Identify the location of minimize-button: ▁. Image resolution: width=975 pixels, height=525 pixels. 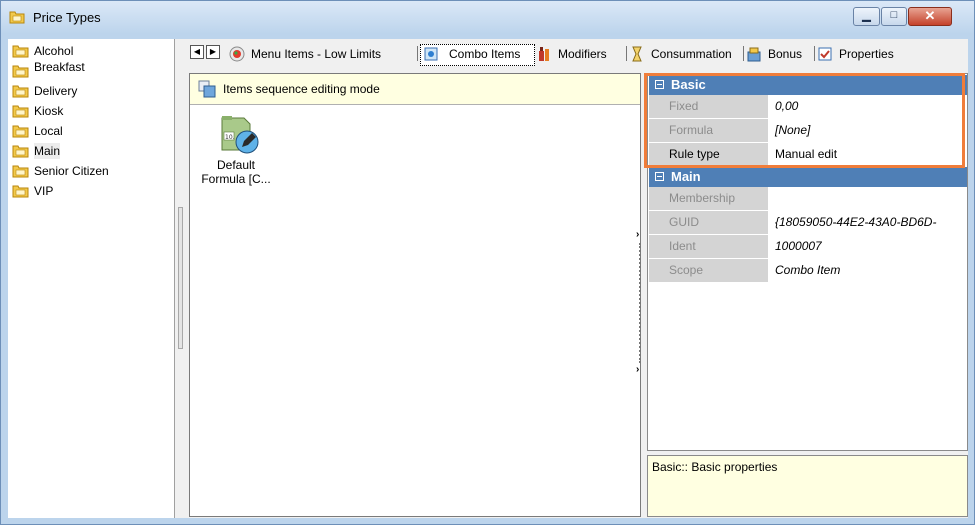
(866, 16).